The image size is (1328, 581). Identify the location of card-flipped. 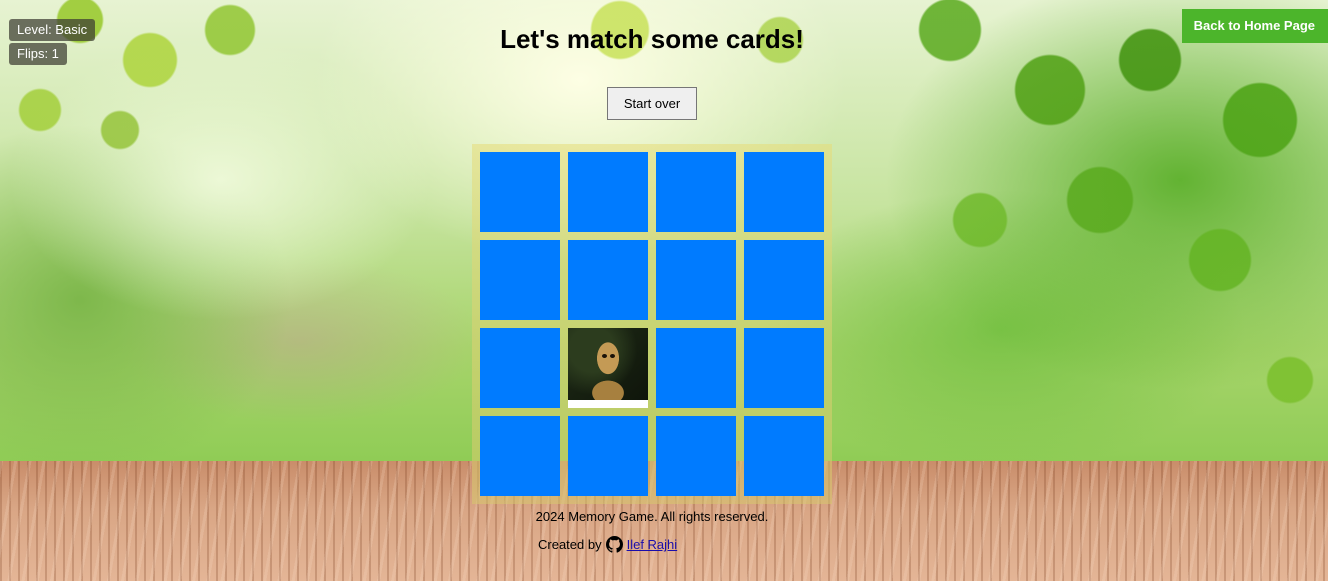
(608, 368).